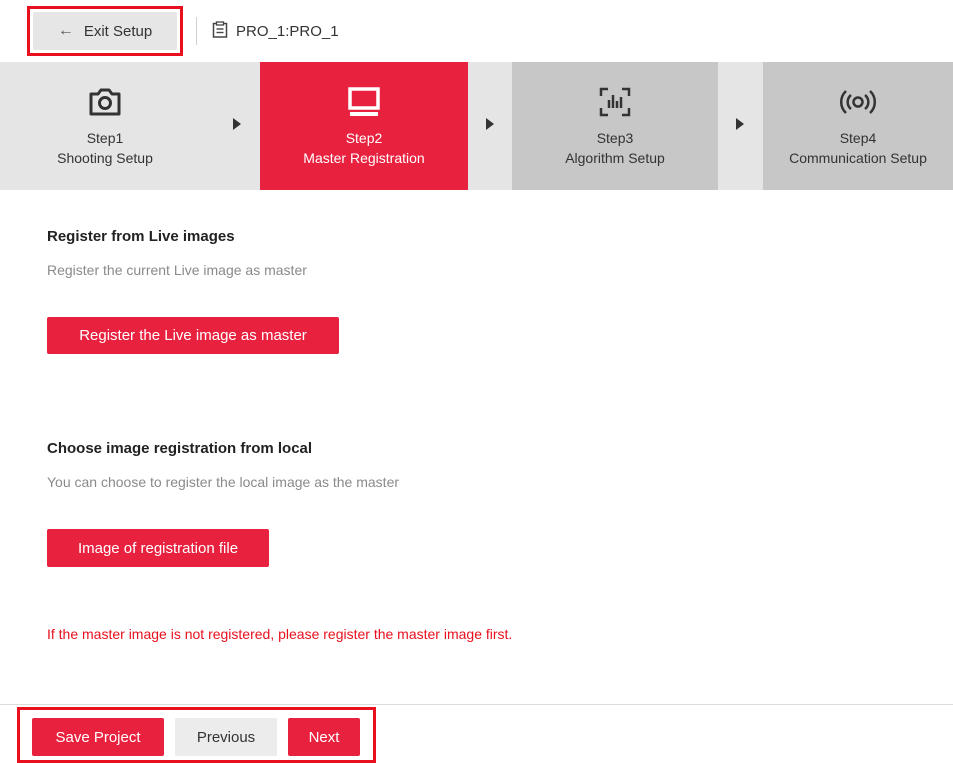 The width and height of the screenshot is (953, 763). What do you see at coordinates (105, 126) in the screenshot?
I see `step-shooting-setup: Step1 Shooting Setup` at bounding box center [105, 126].